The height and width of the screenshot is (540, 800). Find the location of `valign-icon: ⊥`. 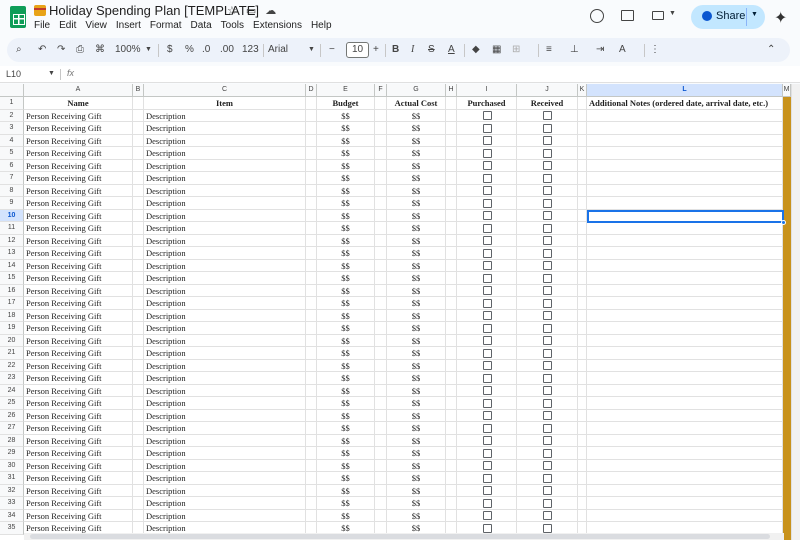

valign-icon: ⊥ is located at coordinates (574, 50).